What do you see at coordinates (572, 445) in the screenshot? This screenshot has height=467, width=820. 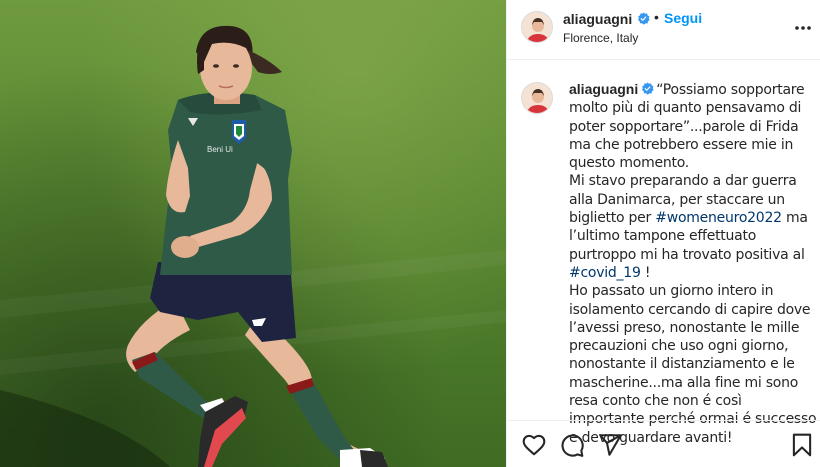 I see `comment-icon` at bounding box center [572, 445].